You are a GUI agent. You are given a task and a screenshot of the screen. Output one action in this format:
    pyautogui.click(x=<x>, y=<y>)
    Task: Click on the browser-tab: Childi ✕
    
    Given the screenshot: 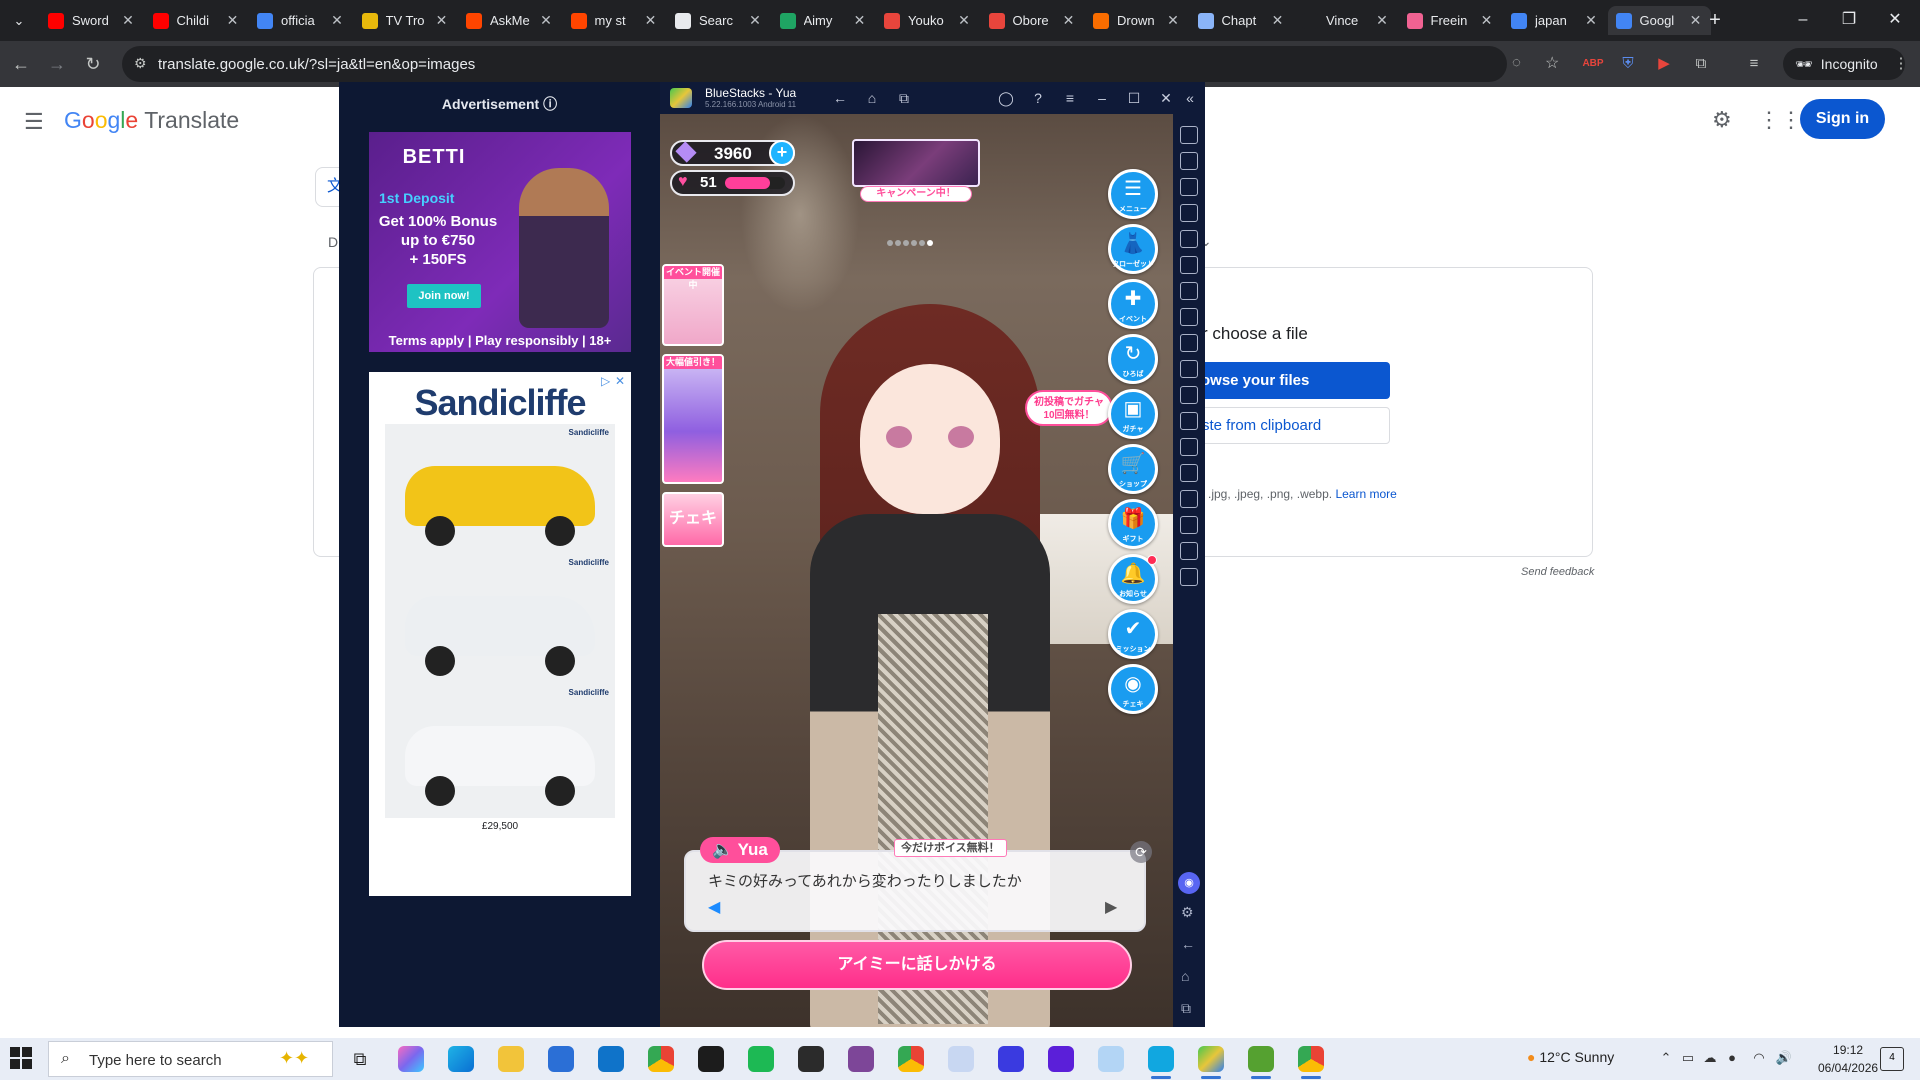 What is the action you would take?
    pyautogui.click(x=196, y=20)
    